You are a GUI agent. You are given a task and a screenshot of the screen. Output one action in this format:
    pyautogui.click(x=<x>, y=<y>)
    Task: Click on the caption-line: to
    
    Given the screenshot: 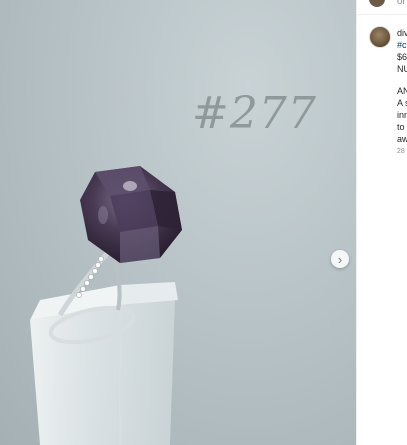 What is the action you would take?
    pyautogui.click(x=401, y=127)
    